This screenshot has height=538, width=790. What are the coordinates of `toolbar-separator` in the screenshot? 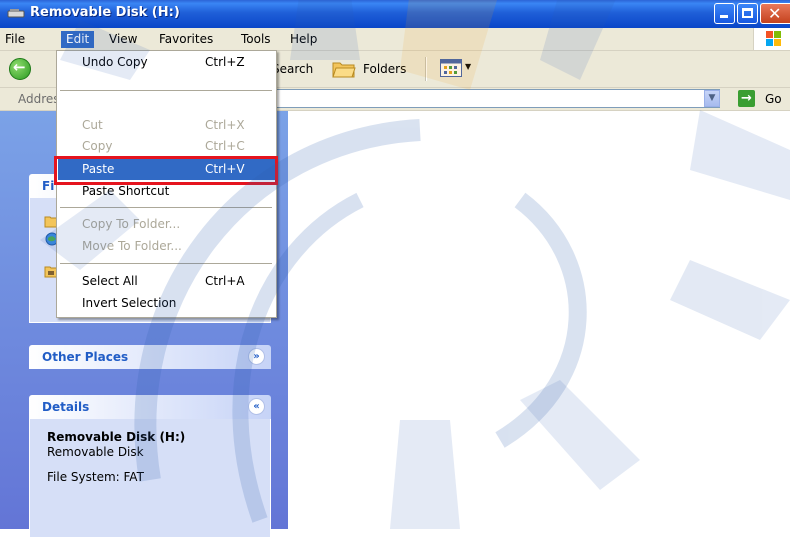 It's located at (426, 69).